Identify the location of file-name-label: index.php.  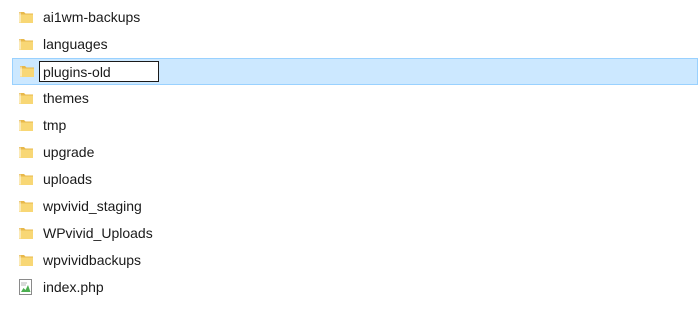
(73, 287).